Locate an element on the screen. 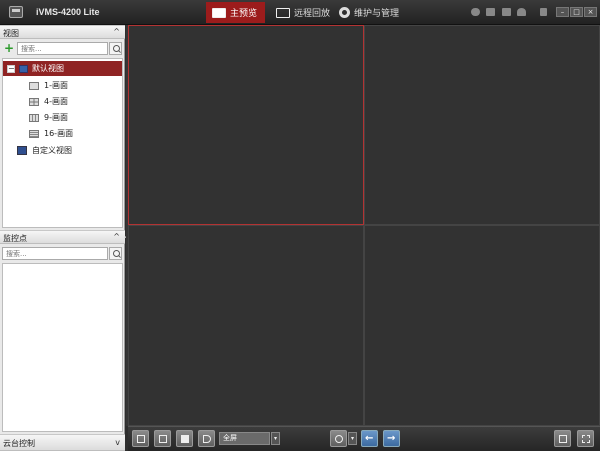 This screenshot has height=451, width=600. maximize-button: □ is located at coordinates (576, 12).